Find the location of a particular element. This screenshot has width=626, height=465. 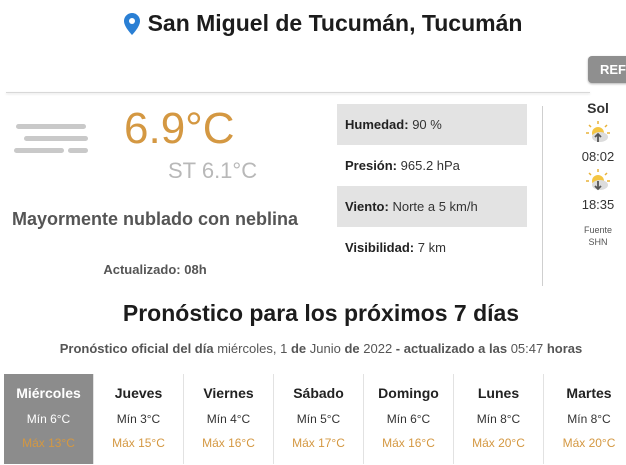

day-name: Viernes is located at coordinates (228, 393).